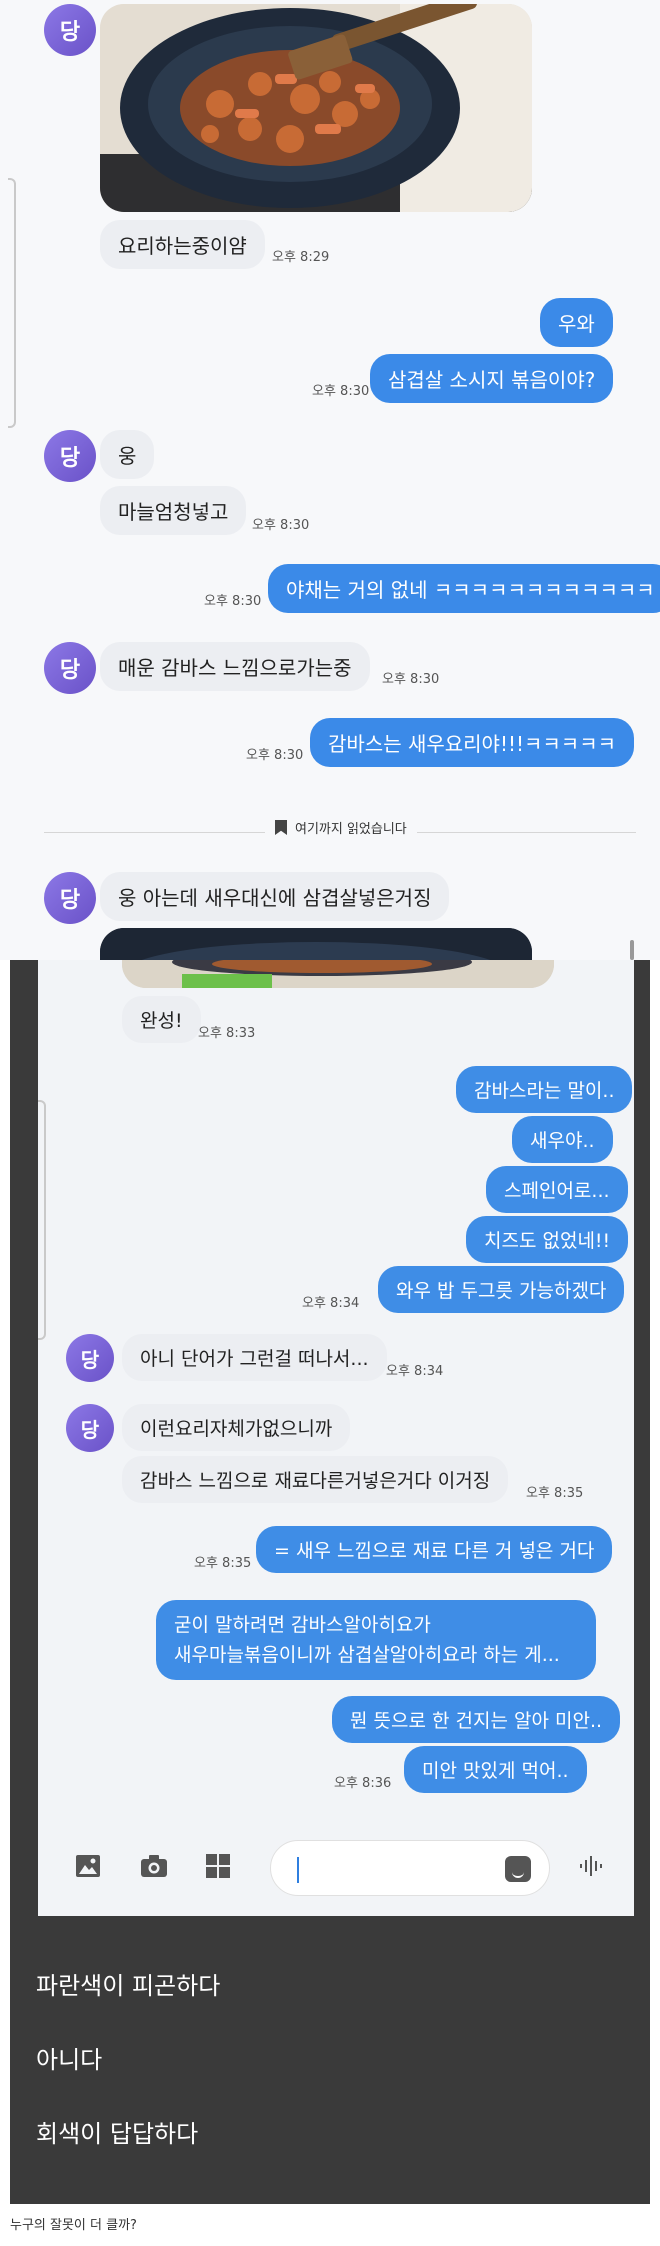  I want to click on message-received: 웅, so click(127, 454).